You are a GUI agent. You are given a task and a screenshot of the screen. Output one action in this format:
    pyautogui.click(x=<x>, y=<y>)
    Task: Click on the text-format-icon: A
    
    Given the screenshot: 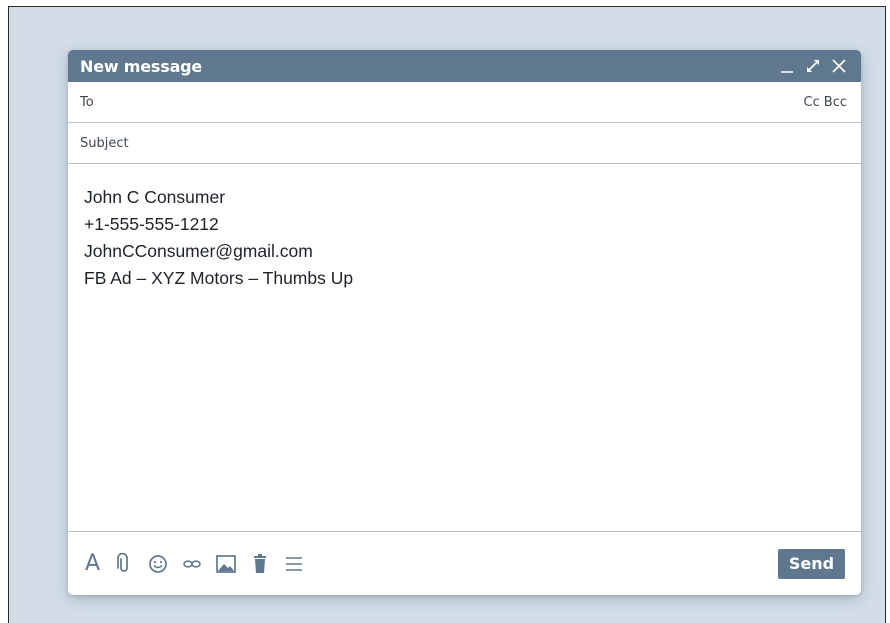 What is the action you would take?
    pyautogui.click(x=96, y=564)
    